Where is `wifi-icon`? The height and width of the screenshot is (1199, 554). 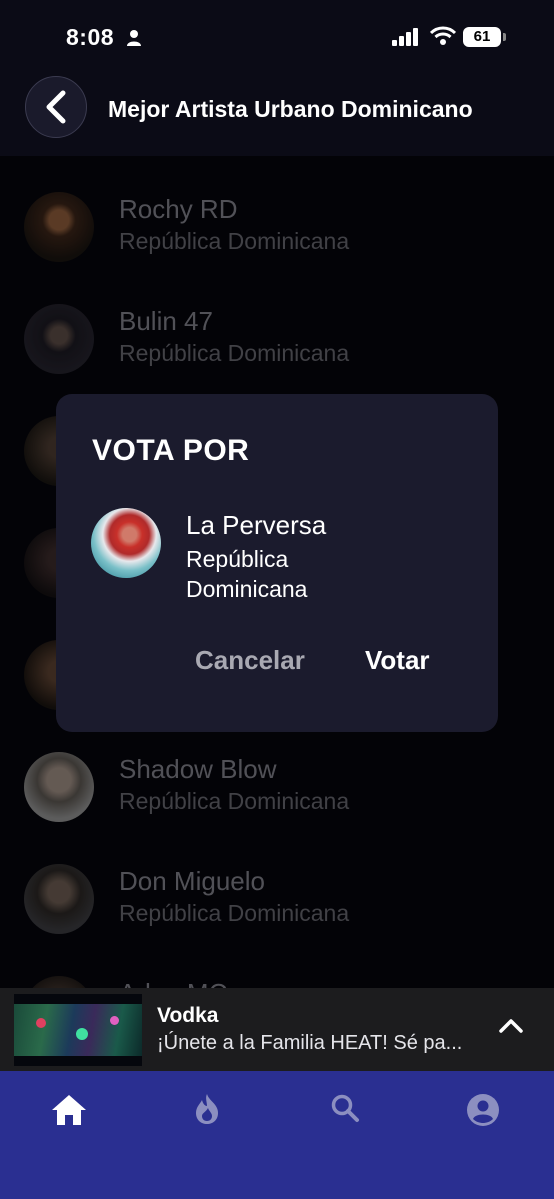
wifi-icon is located at coordinates (443, 35).